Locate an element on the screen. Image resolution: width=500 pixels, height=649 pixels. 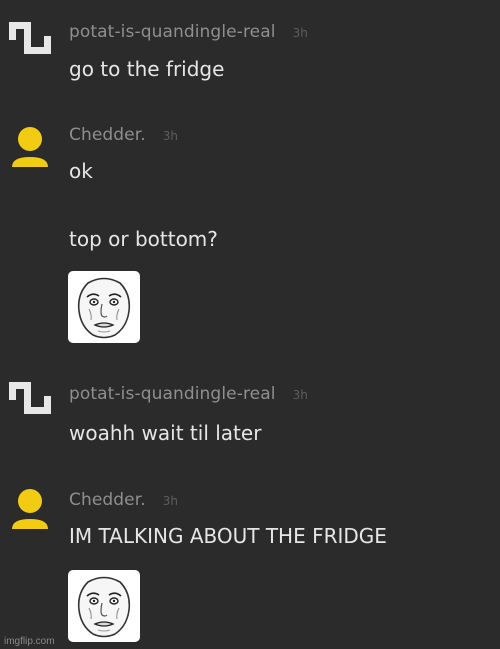
message-text: top or bottom? is located at coordinates (143, 239).